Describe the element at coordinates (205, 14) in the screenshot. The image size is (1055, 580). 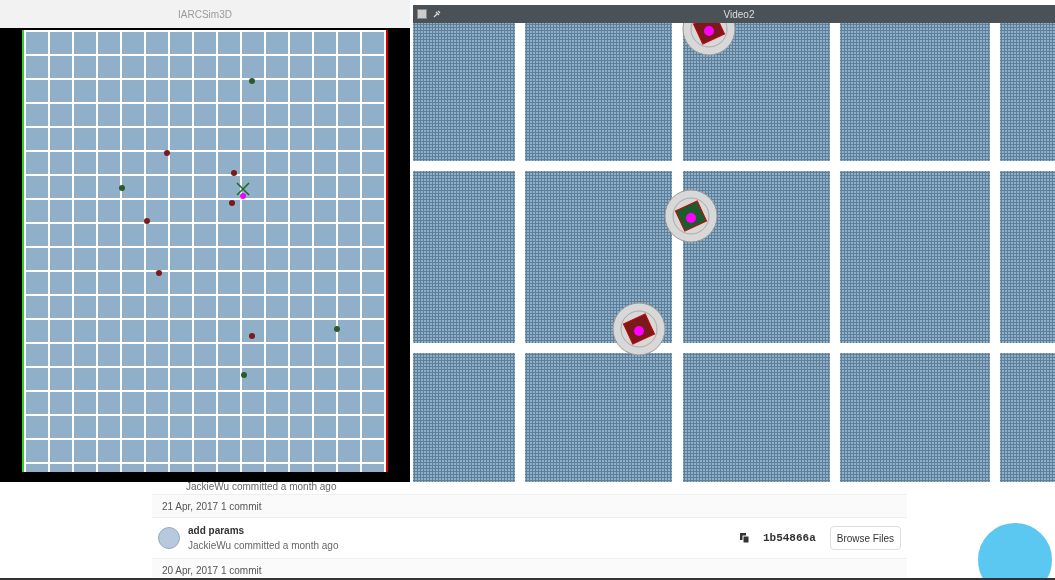
I see `window-title: IARCSim3D` at that location.